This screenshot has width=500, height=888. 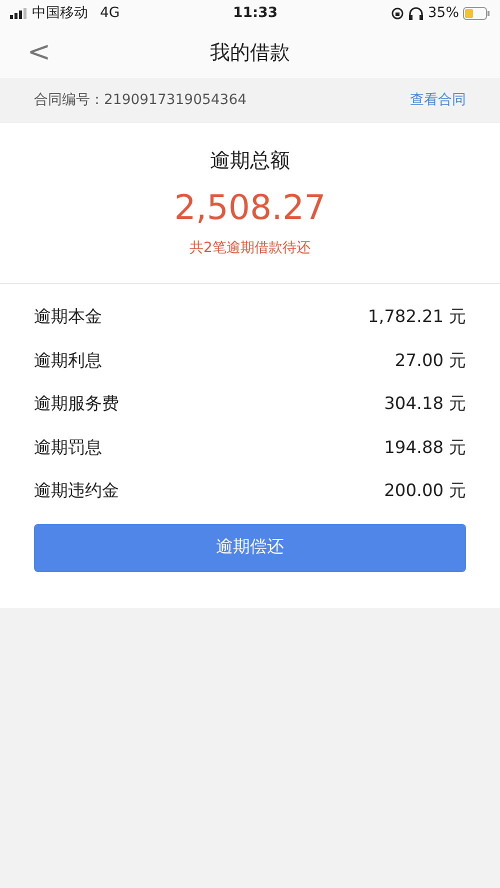 I want to click on item-label: 逾期罚息, so click(x=68, y=448).